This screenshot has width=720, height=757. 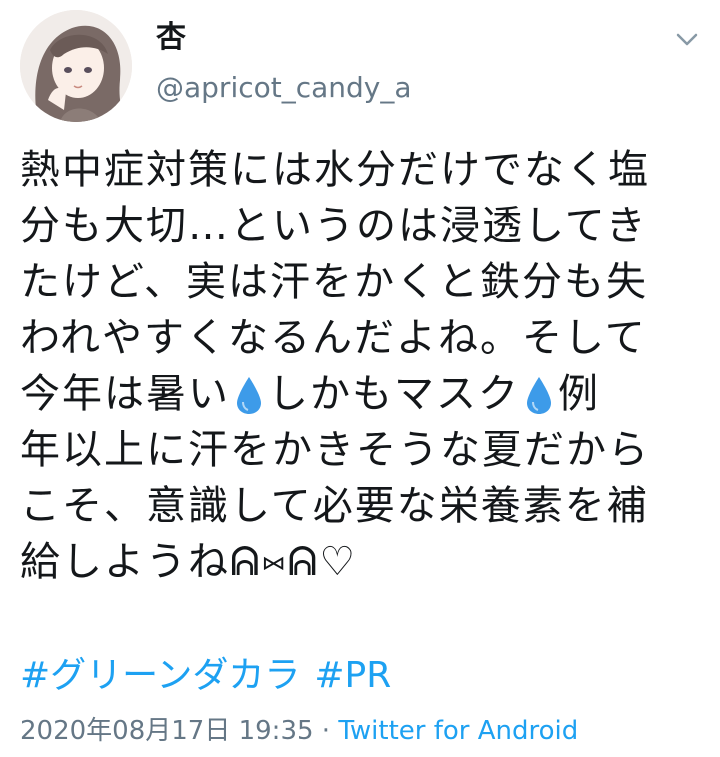 I want to click on hashtag-link: #グリーンダカラ, so click(x=160, y=675).